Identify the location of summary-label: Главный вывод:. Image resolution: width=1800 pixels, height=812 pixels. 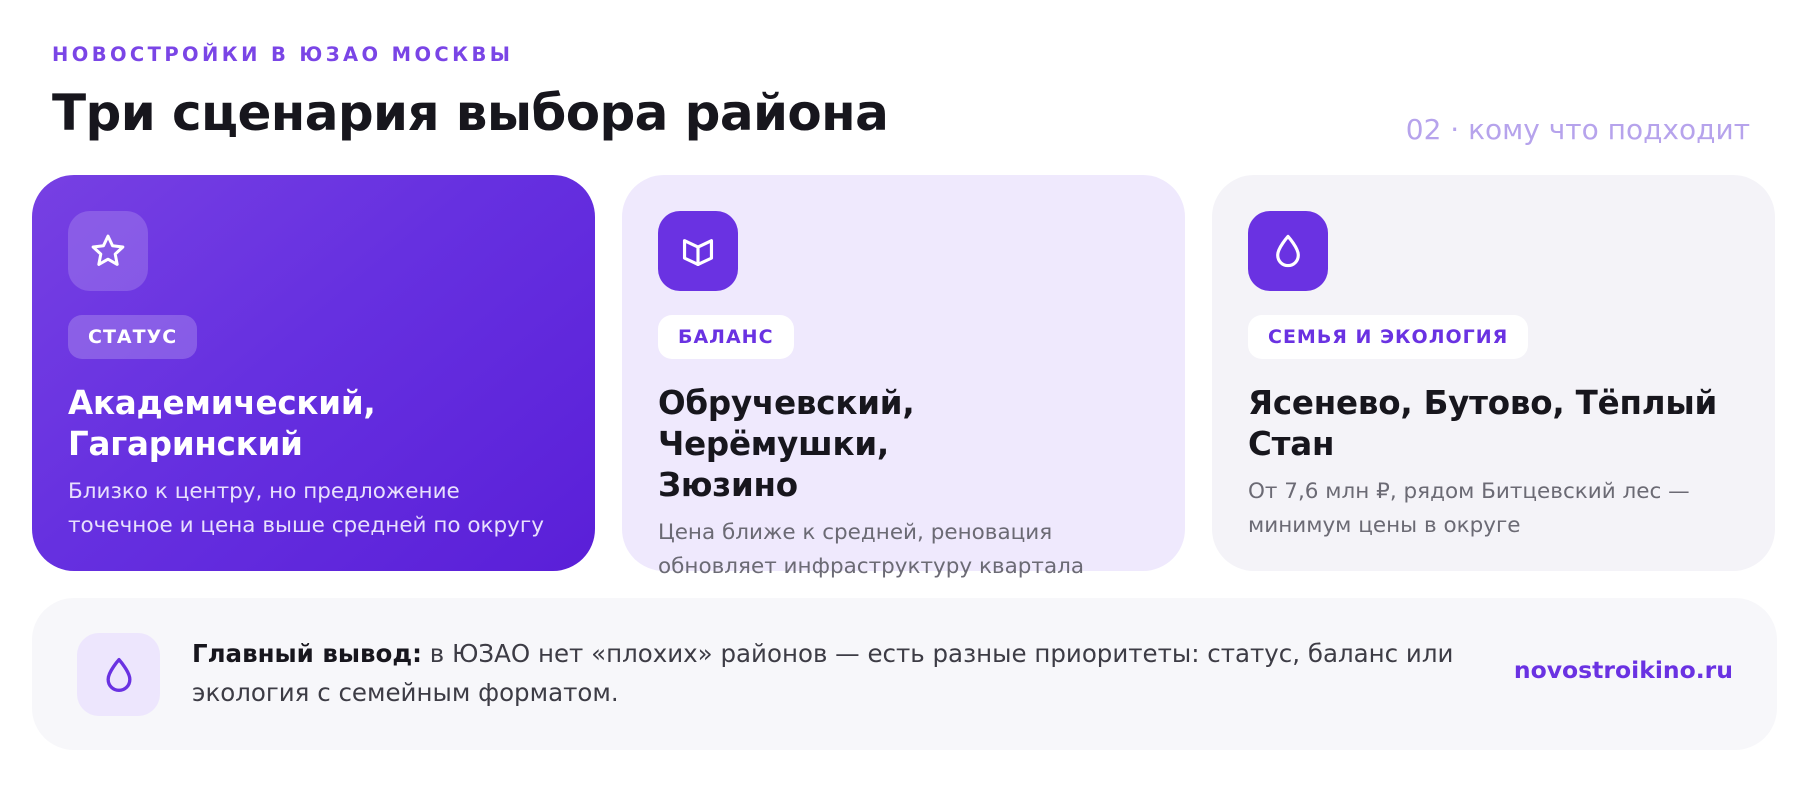
(307, 653).